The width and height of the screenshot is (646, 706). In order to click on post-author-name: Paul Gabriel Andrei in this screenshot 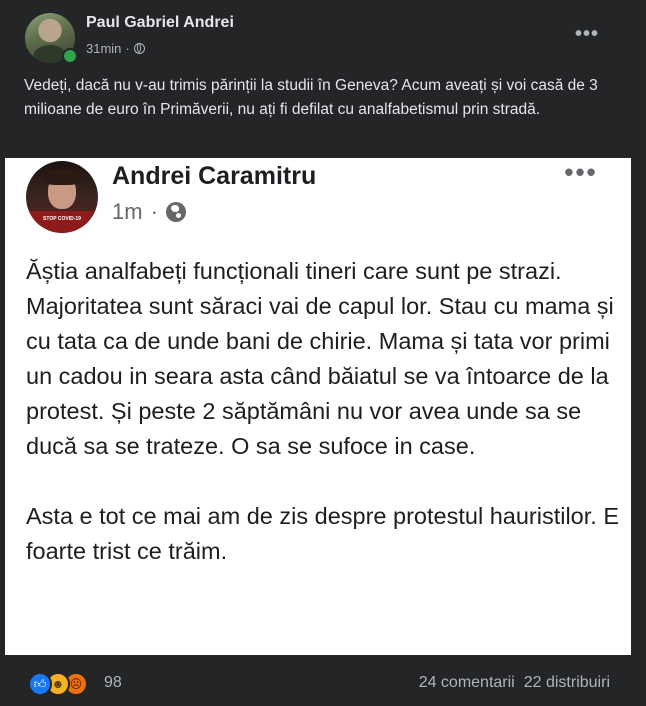, I will do `click(160, 23)`.